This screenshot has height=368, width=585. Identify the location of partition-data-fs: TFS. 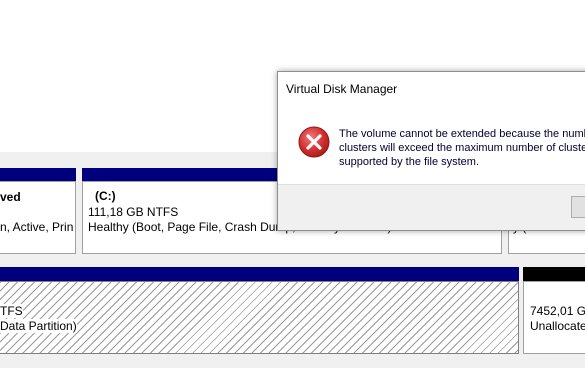
(11, 311).